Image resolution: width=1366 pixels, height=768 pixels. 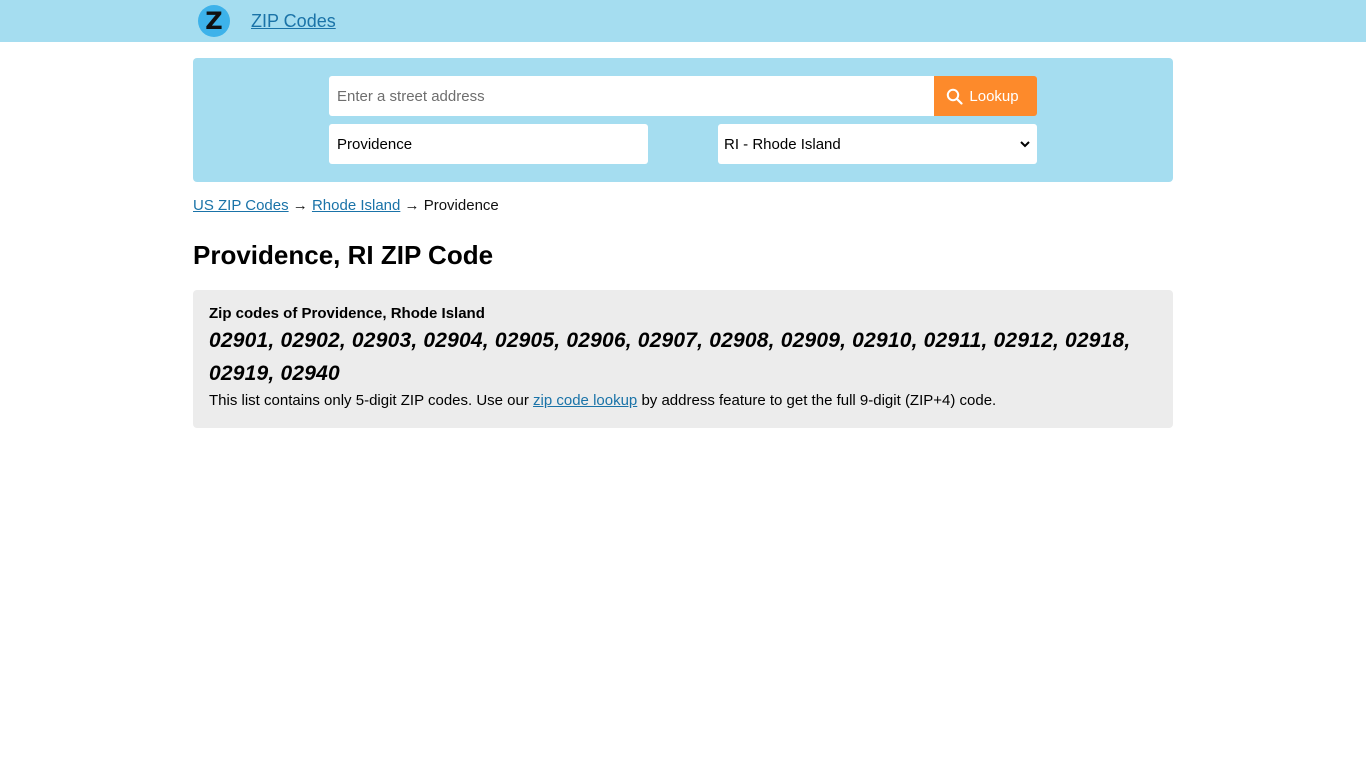 What do you see at coordinates (1025, 144) in the screenshot?
I see `chevron-down-icon` at bounding box center [1025, 144].